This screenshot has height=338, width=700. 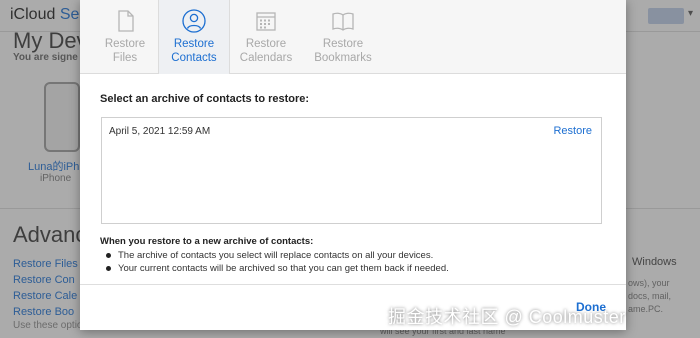 What do you see at coordinates (353, 284) in the screenshot?
I see `footer-divider` at bounding box center [353, 284].